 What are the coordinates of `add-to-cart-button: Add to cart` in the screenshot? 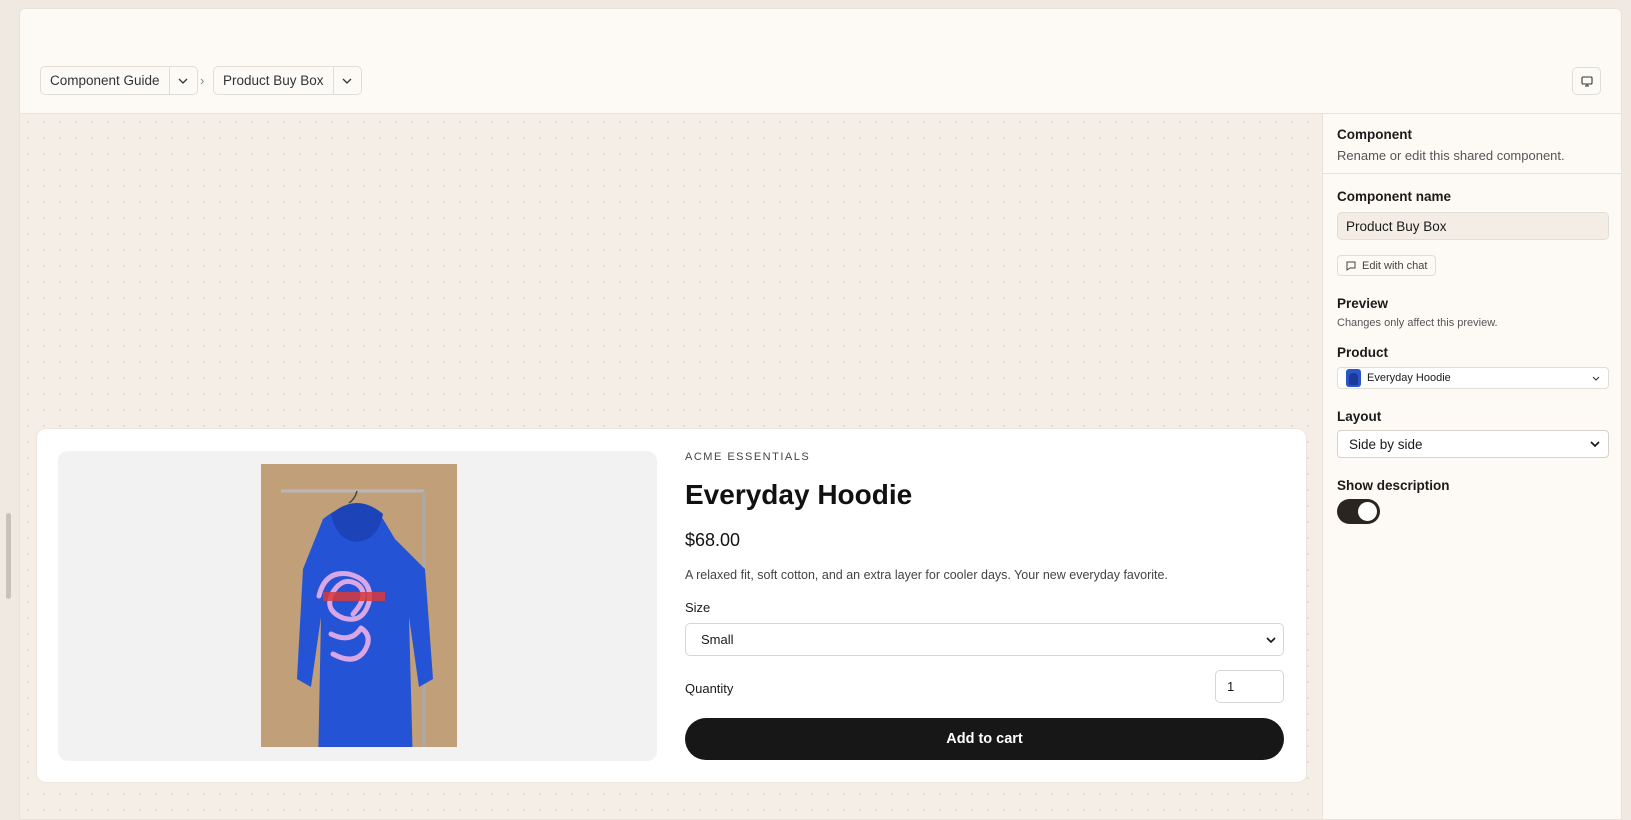 It's located at (984, 739).